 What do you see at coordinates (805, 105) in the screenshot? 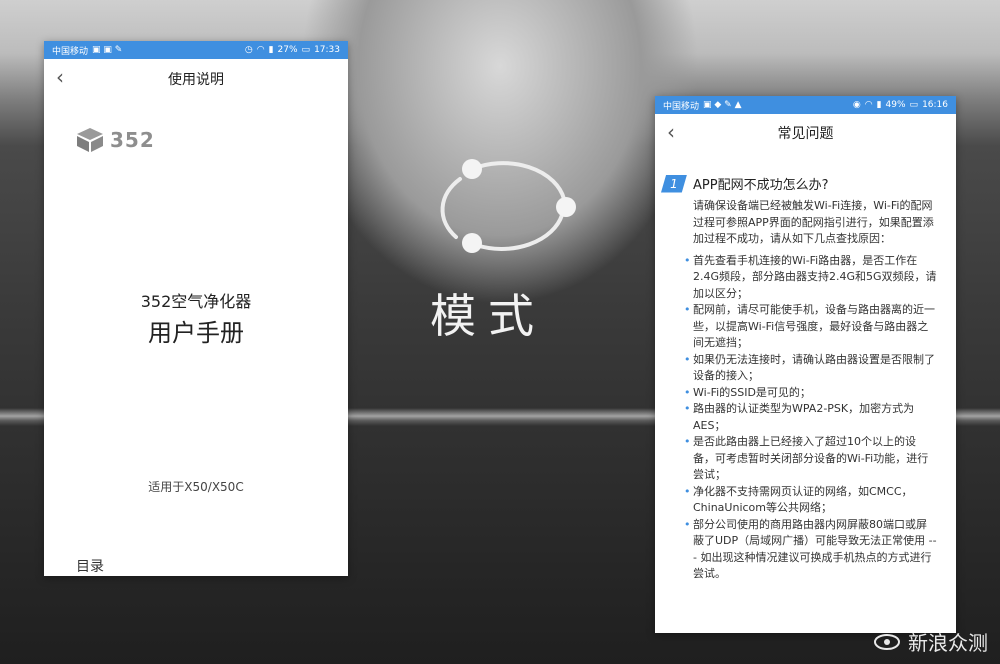
I see `status-bar: 中国移动 ▣ ◆ ✎ ▲ ◉ ◠ ▮ 49% ▭ 16:16` at bounding box center [805, 105].